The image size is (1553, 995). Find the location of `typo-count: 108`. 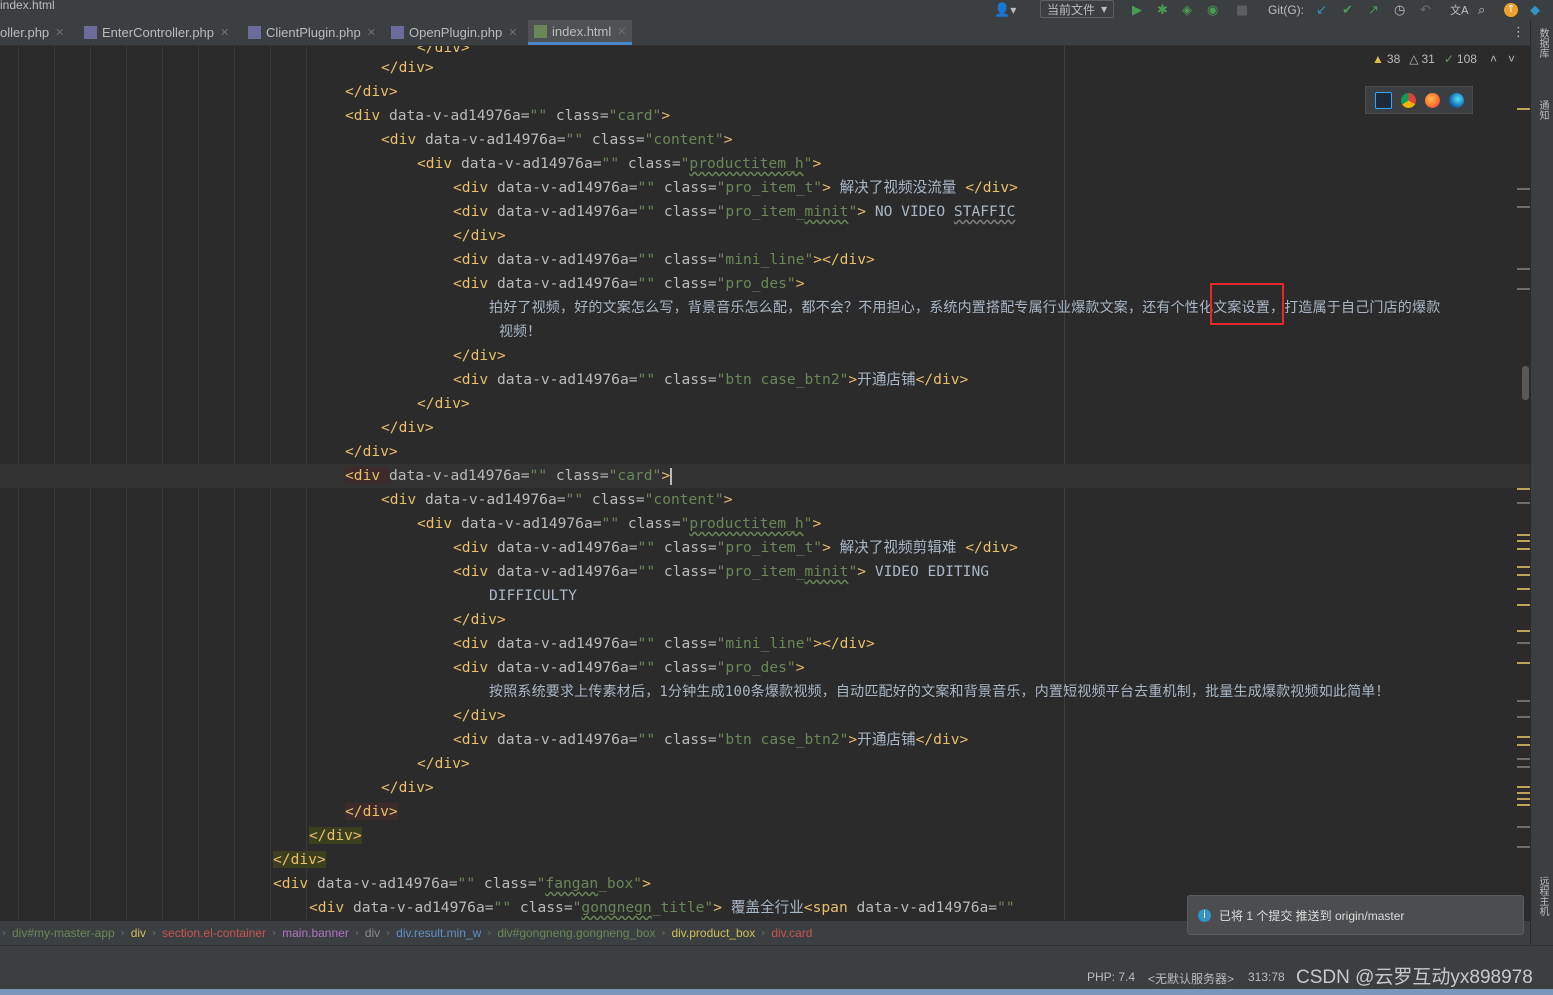

typo-count: 108 is located at coordinates (1466, 59).